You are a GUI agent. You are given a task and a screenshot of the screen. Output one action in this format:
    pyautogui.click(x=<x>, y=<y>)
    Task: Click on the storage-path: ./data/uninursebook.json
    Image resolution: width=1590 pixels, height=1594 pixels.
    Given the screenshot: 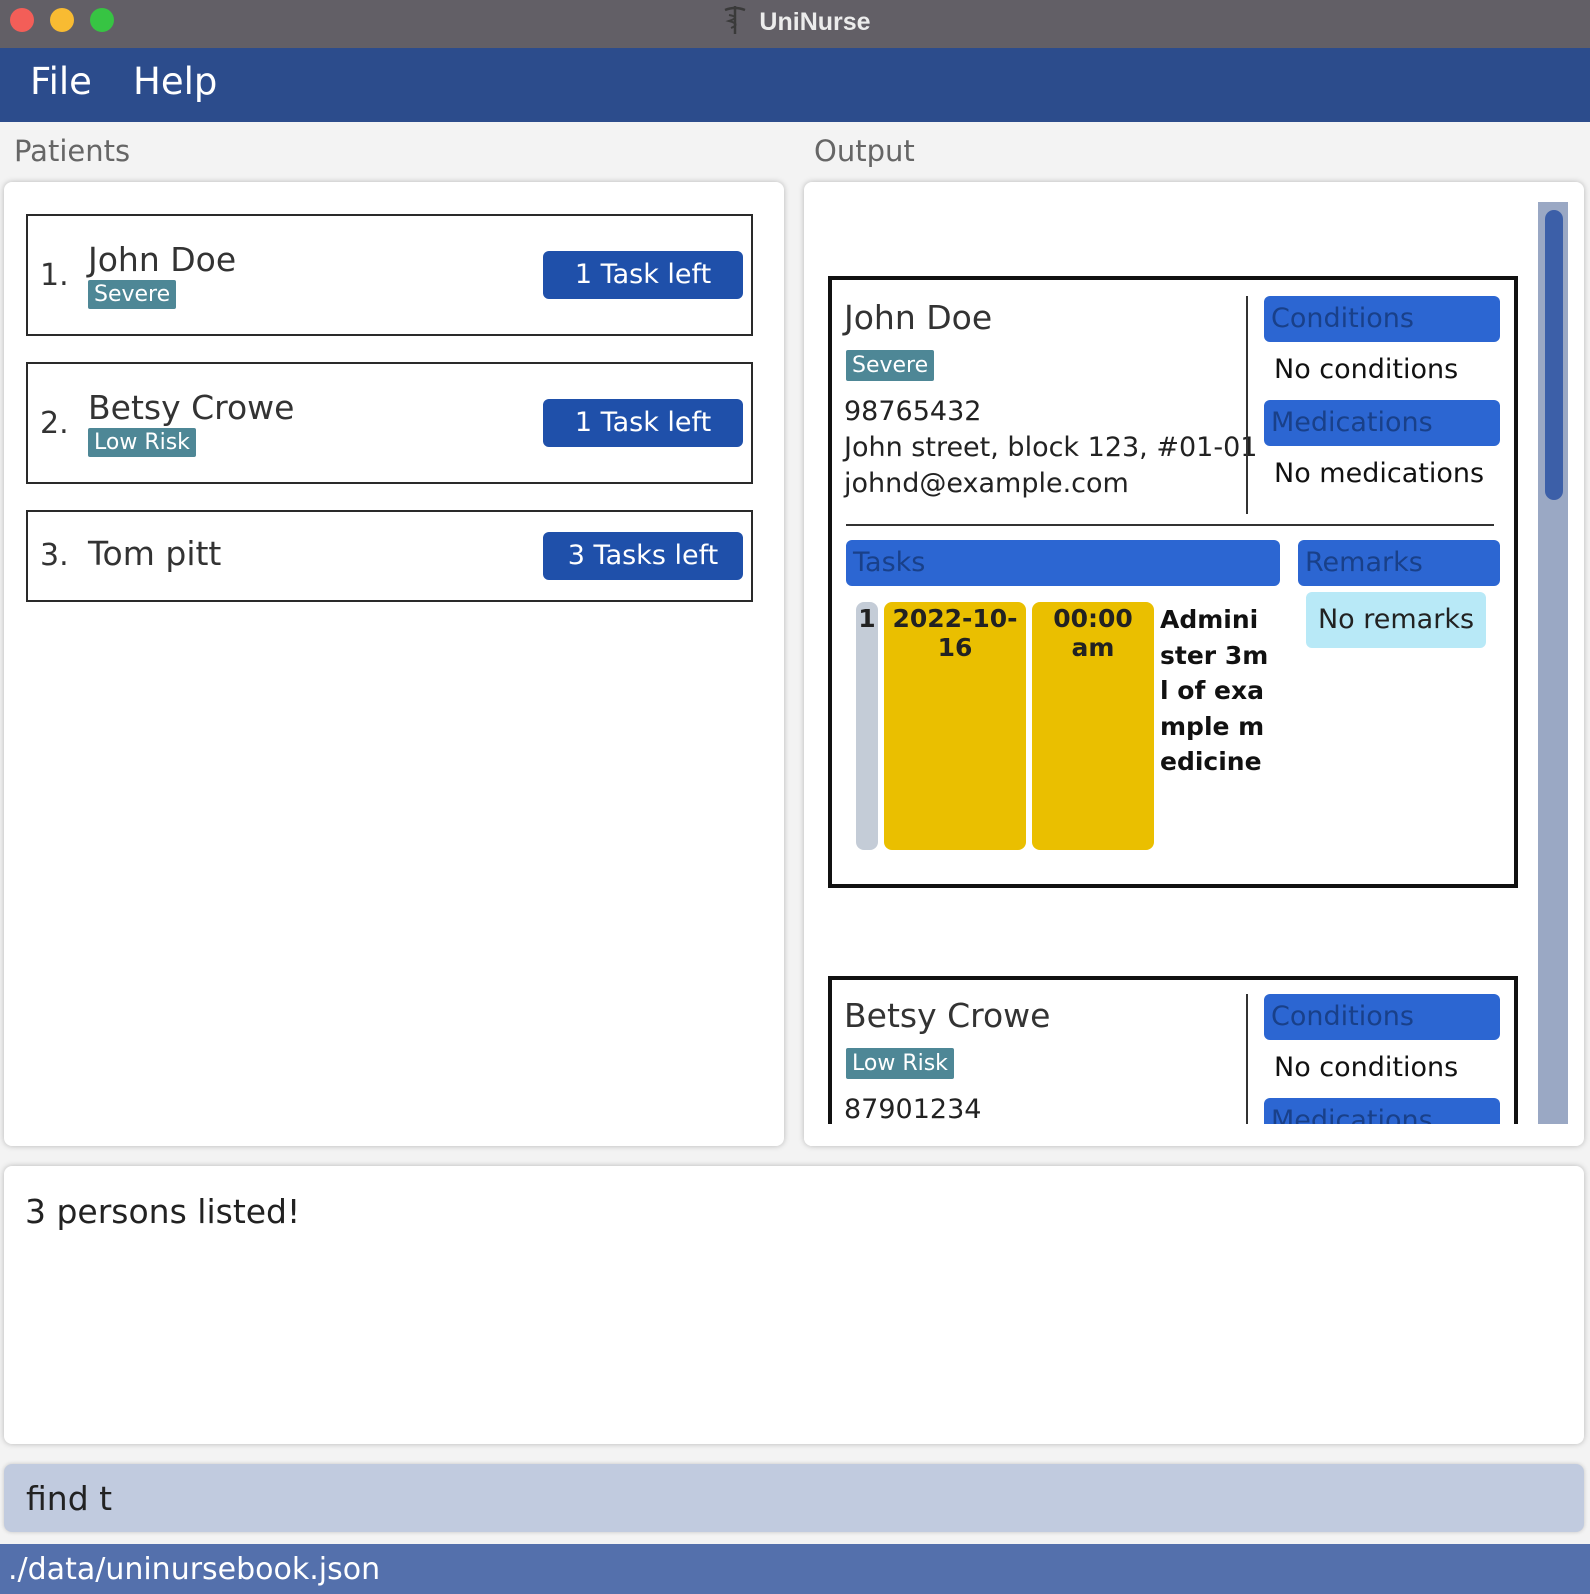 What is the action you would take?
    pyautogui.click(x=194, y=1569)
    